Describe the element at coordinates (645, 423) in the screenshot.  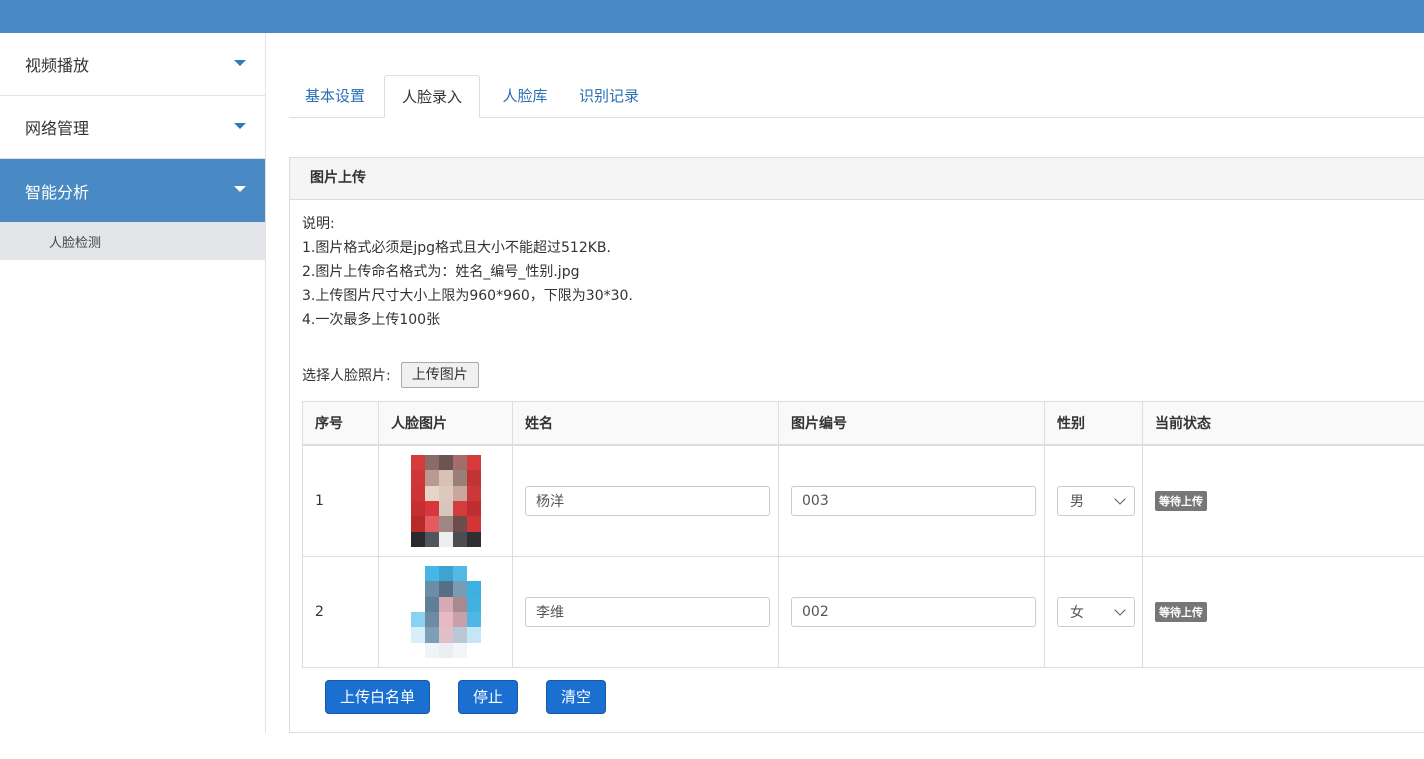
I see `col-header-name: 姓名` at that location.